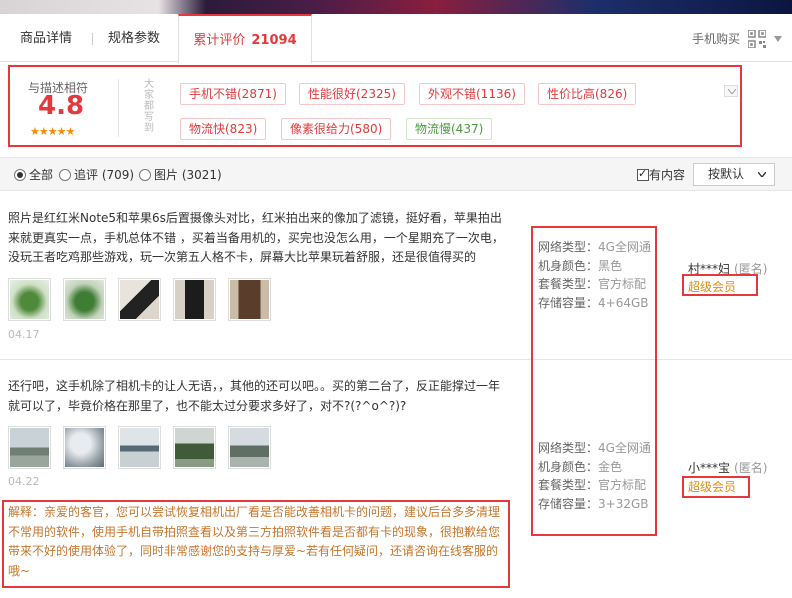  What do you see at coordinates (104, 175) in the screenshot?
I see `filter-followup-label: 追评 (709)` at bounding box center [104, 175].